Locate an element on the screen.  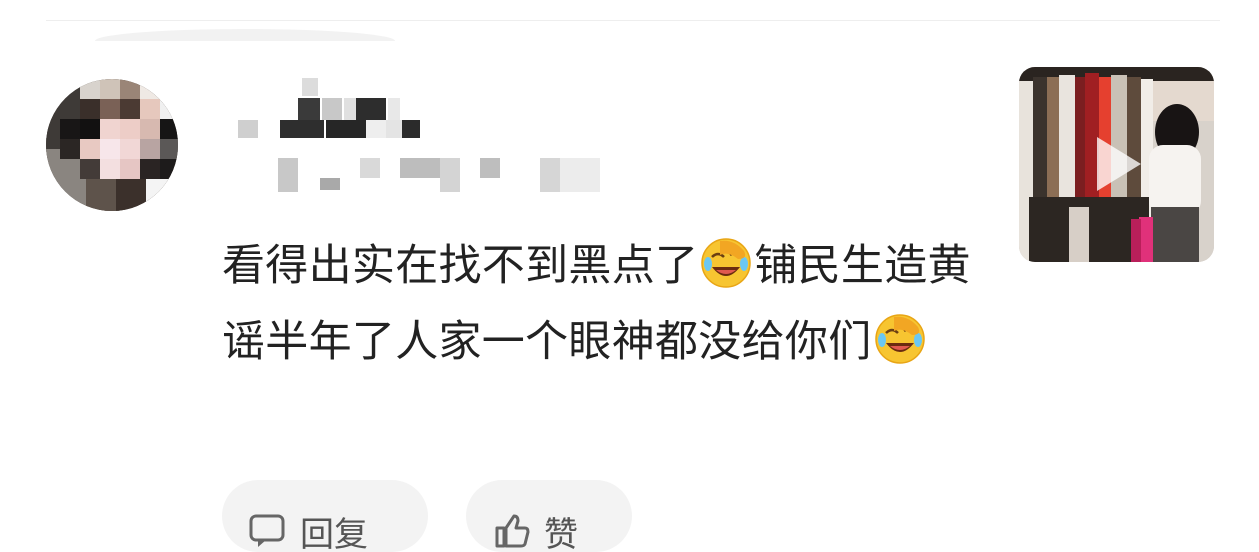
comment-text-part1: 看得出实在找不到黑点了 is located at coordinates (460, 266).